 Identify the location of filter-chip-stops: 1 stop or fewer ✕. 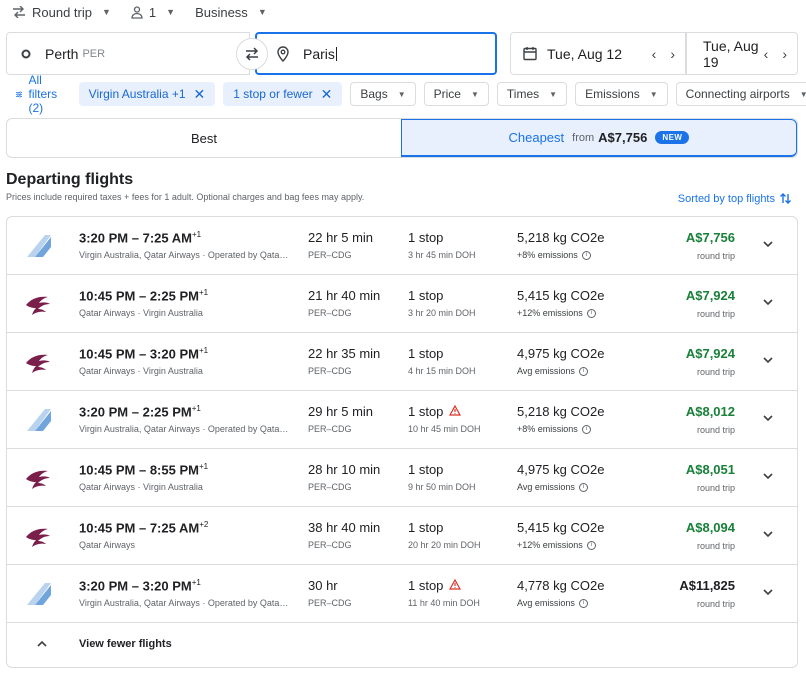
(283, 94).